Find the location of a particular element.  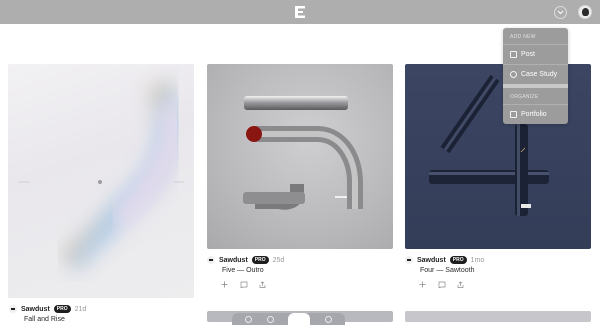

search-icon is located at coordinates (249, 319).